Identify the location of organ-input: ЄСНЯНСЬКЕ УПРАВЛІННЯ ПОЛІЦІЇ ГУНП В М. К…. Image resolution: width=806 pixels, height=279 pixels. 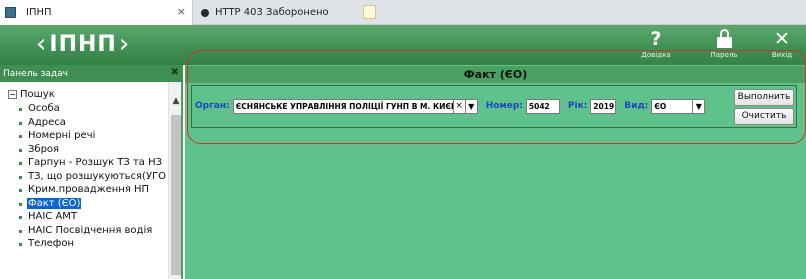
(343, 106).